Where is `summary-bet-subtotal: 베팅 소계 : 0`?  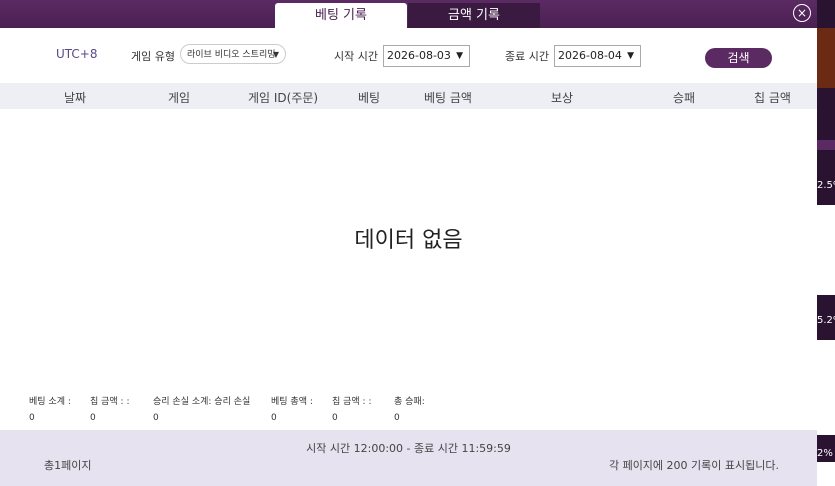
summary-bet-subtotal: 베팅 소계 : 0 is located at coordinates (50, 408).